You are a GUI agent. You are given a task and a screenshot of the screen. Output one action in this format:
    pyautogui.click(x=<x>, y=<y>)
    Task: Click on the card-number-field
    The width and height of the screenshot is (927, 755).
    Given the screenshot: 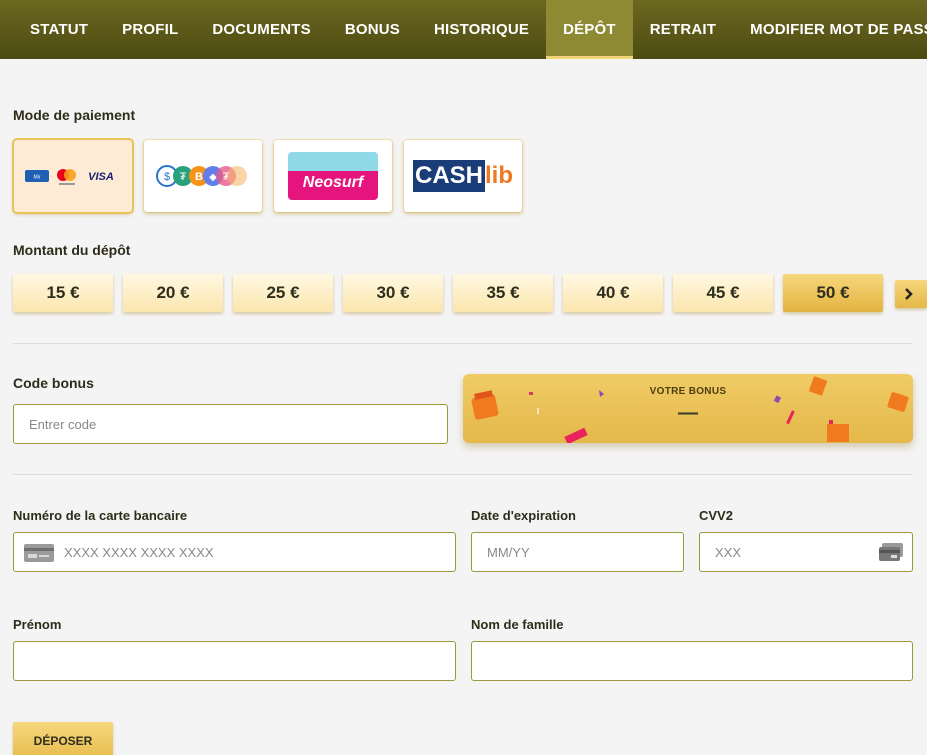 What is the action you would take?
    pyautogui.click(x=234, y=552)
    